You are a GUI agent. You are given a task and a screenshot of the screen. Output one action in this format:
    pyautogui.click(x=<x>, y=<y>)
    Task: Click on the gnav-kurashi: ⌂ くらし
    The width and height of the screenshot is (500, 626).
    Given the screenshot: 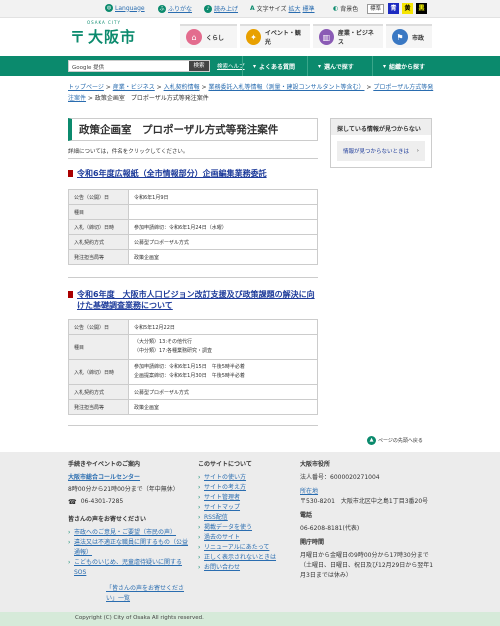 What is the action you would take?
    pyautogui.click(x=208, y=36)
    